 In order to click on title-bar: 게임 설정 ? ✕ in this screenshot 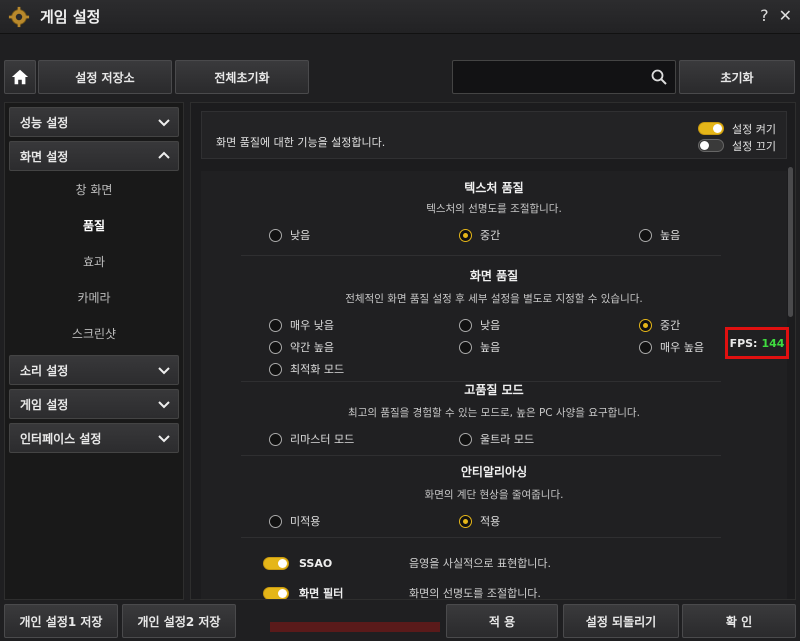, I will do `click(400, 17)`.